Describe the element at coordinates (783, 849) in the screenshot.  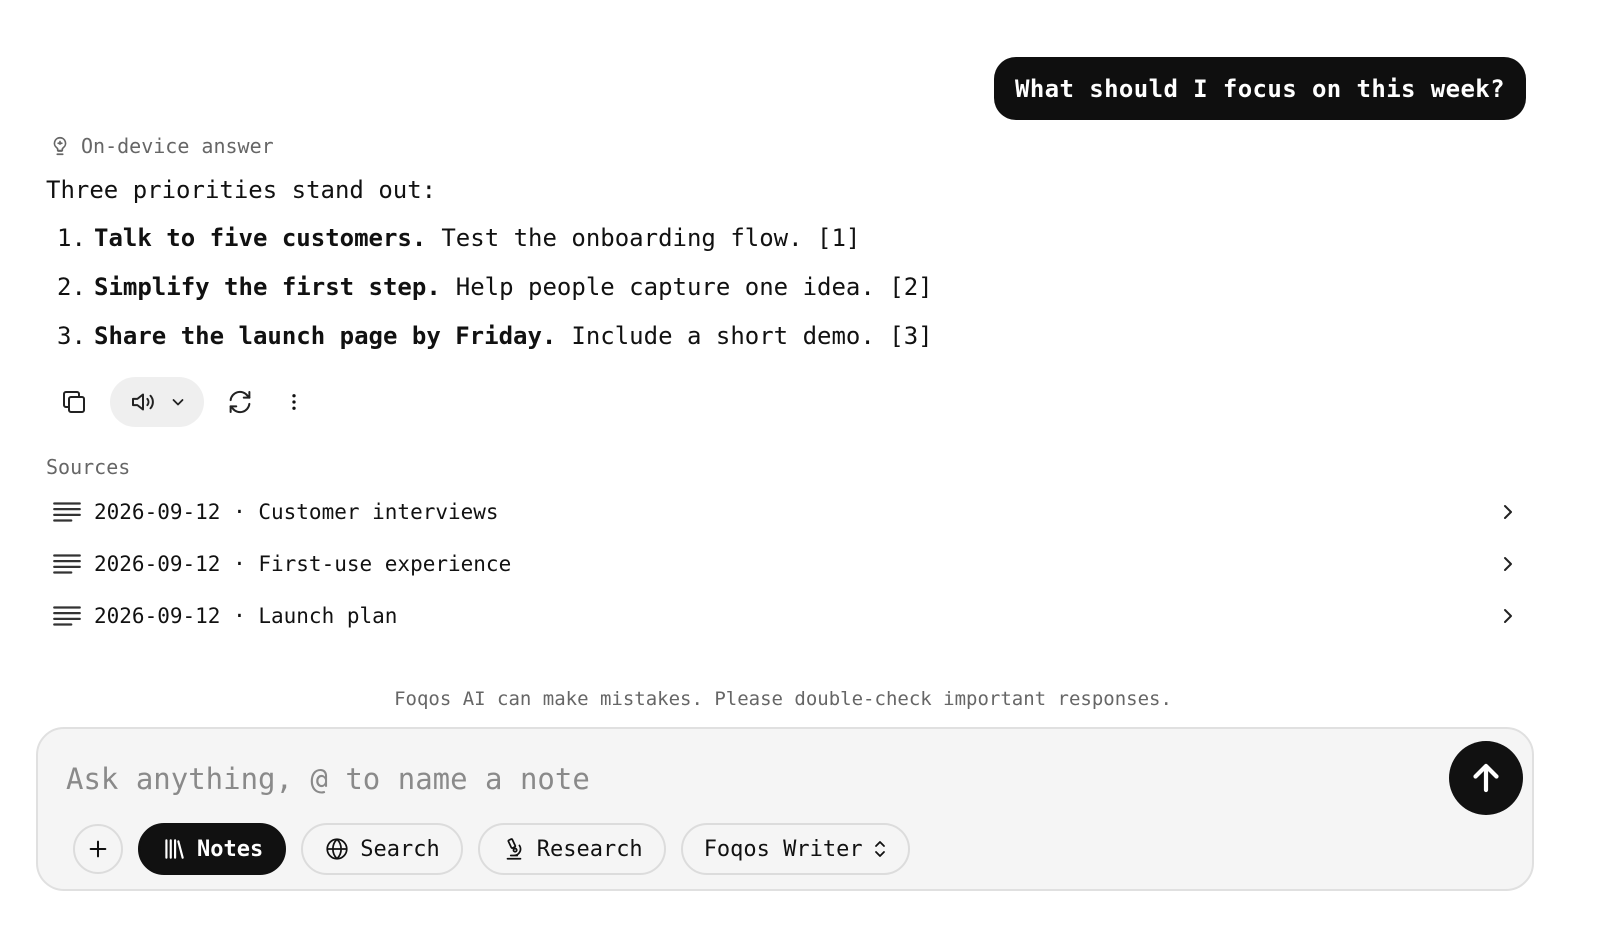
I see `model-selector-label: Foqos Writer` at that location.